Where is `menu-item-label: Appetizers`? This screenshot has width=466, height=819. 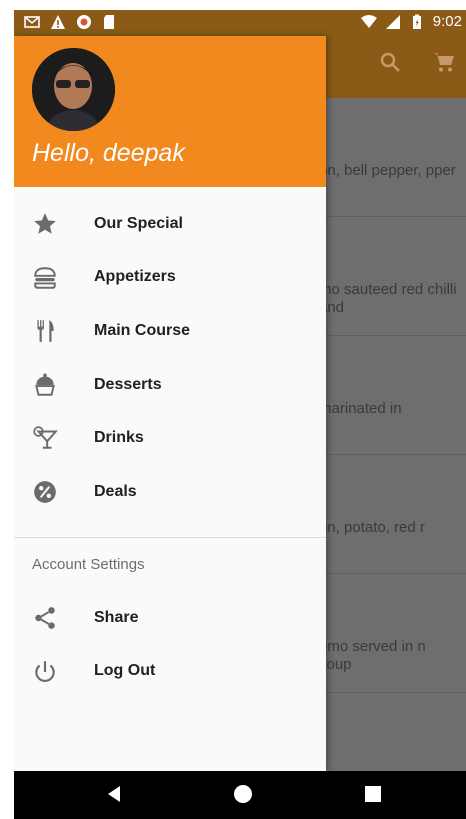
menu-item-label: Appetizers is located at coordinates (135, 277).